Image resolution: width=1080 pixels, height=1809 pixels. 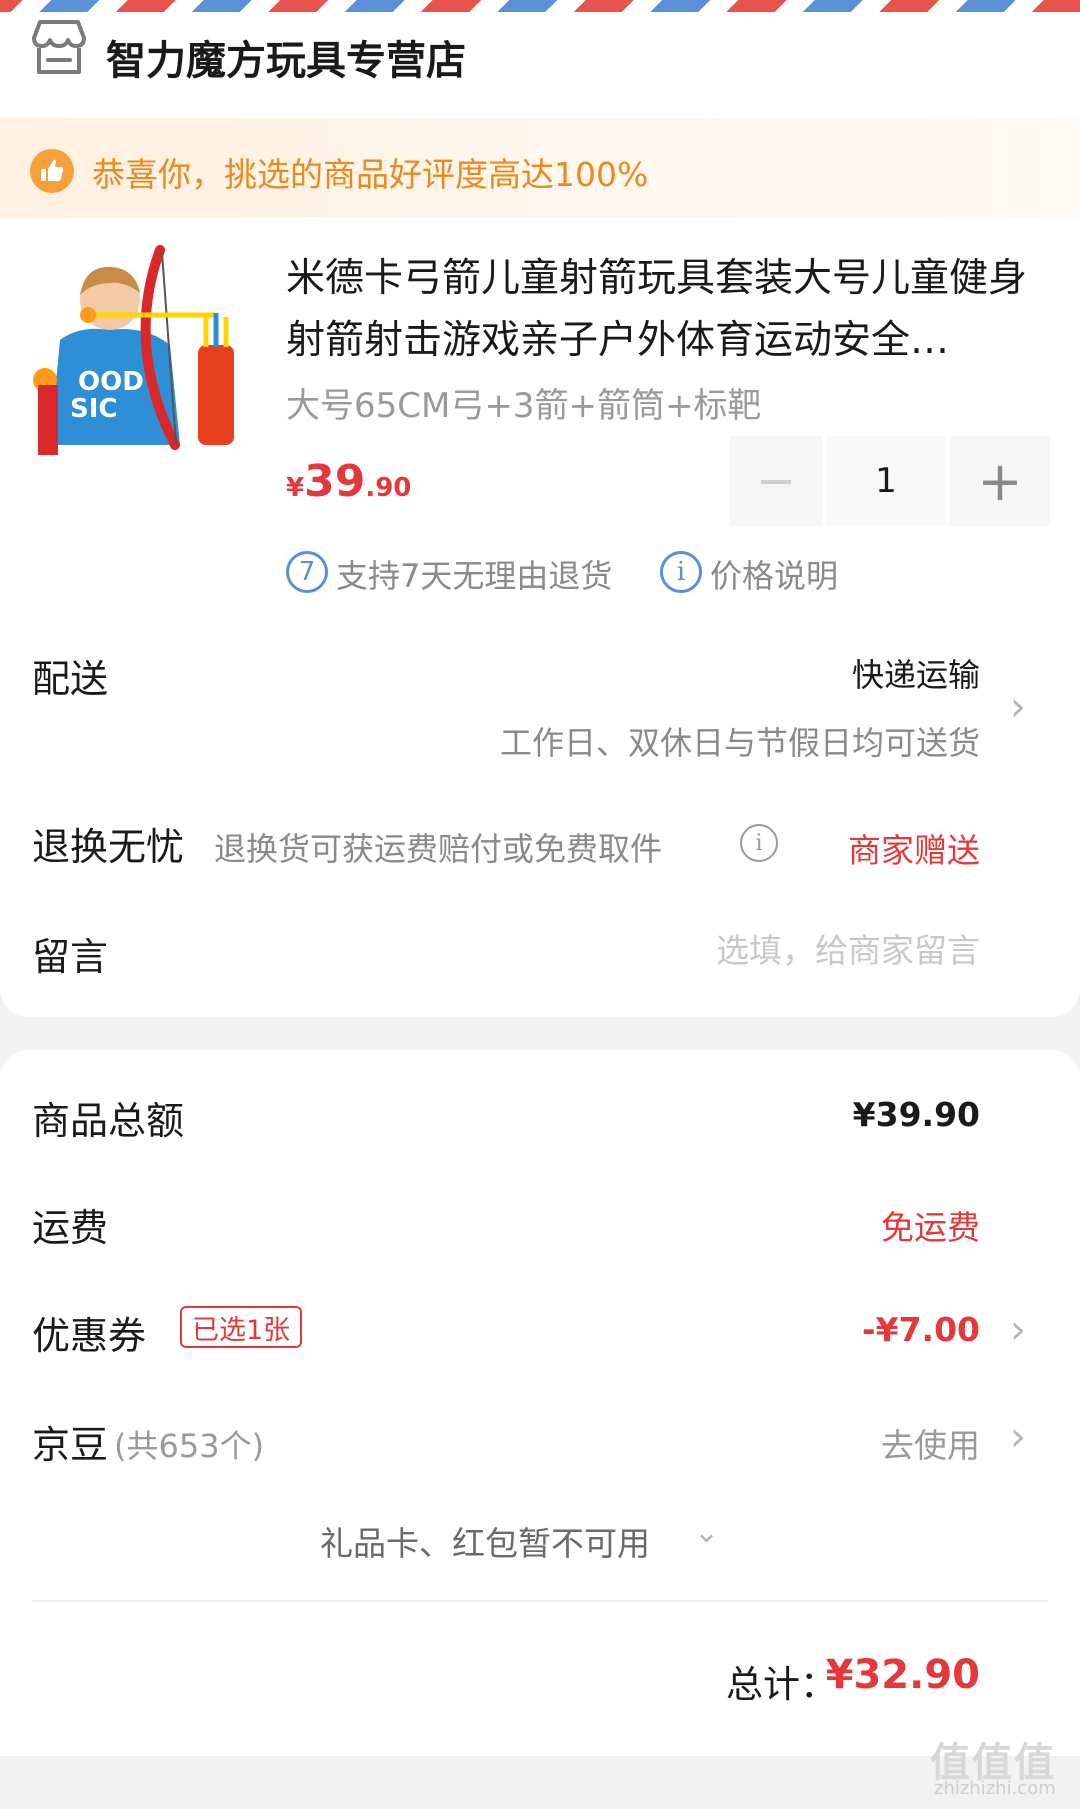 I want to click on goods-total-value: ¥39.90, so click(x=916, y=1114).